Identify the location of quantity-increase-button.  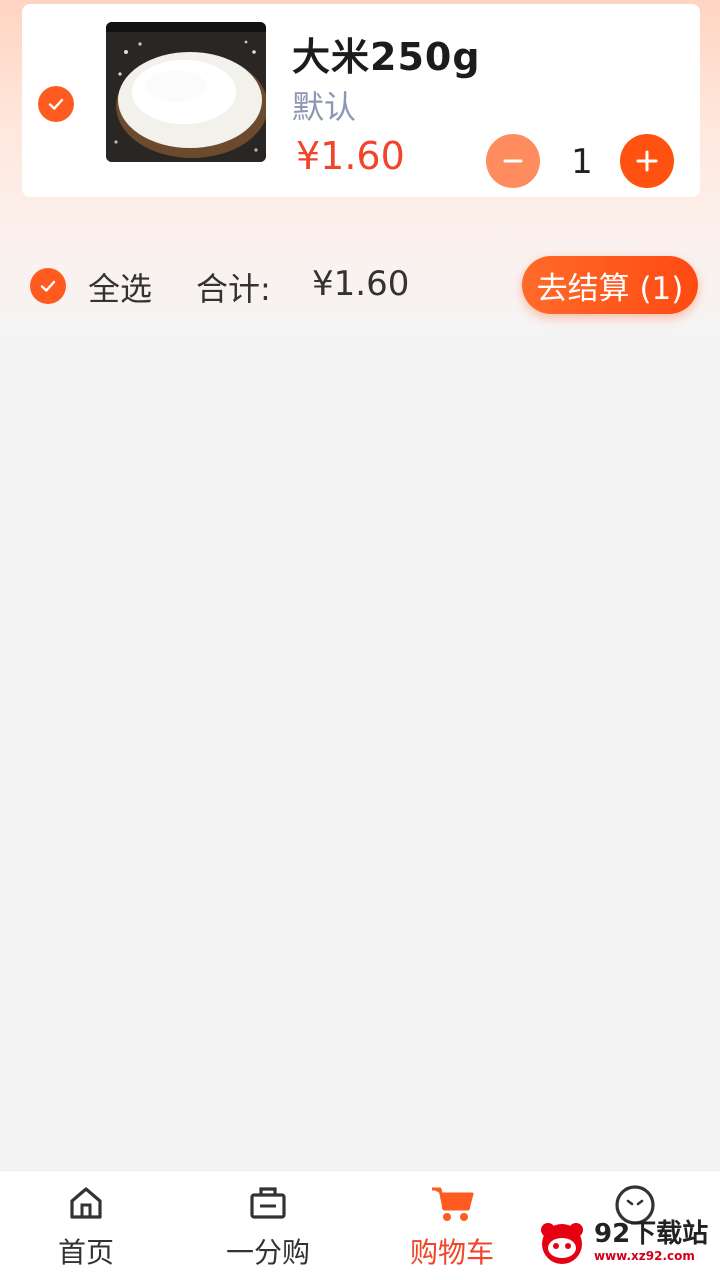
(647, 161).